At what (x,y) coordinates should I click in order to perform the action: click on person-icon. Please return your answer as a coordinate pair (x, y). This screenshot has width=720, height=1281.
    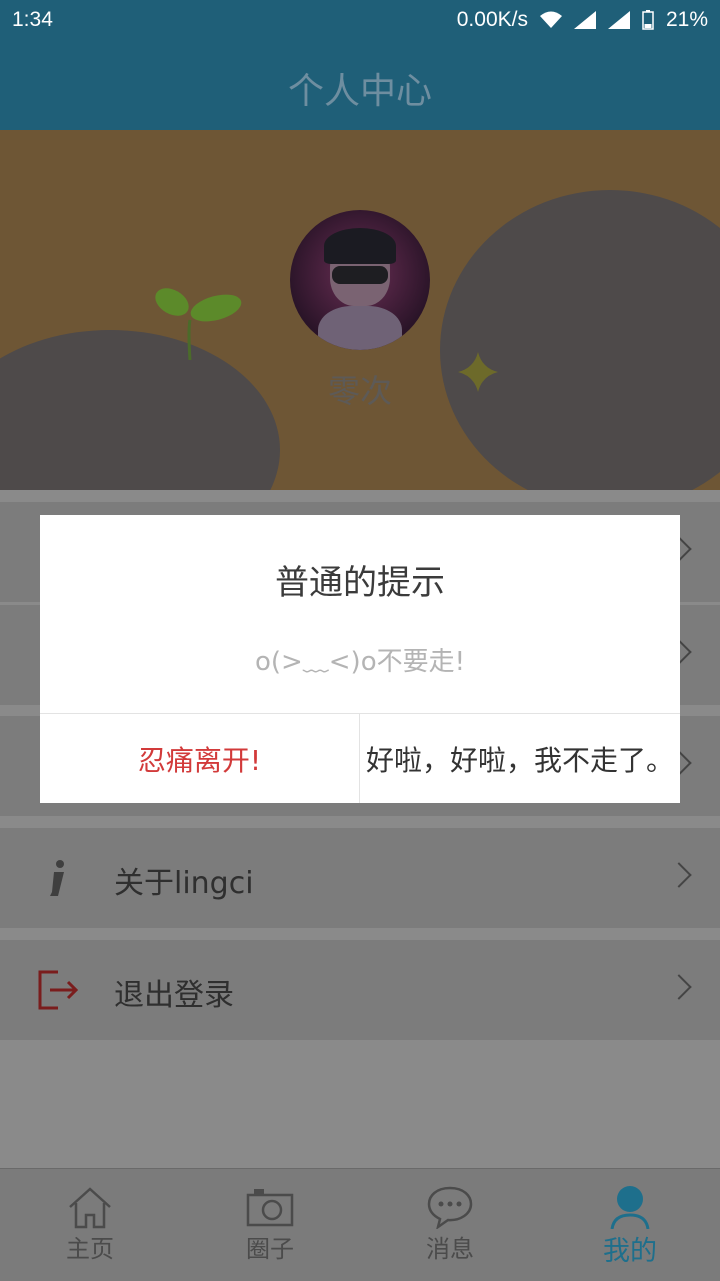
    Looking at the image, I should click on (630, 1207).